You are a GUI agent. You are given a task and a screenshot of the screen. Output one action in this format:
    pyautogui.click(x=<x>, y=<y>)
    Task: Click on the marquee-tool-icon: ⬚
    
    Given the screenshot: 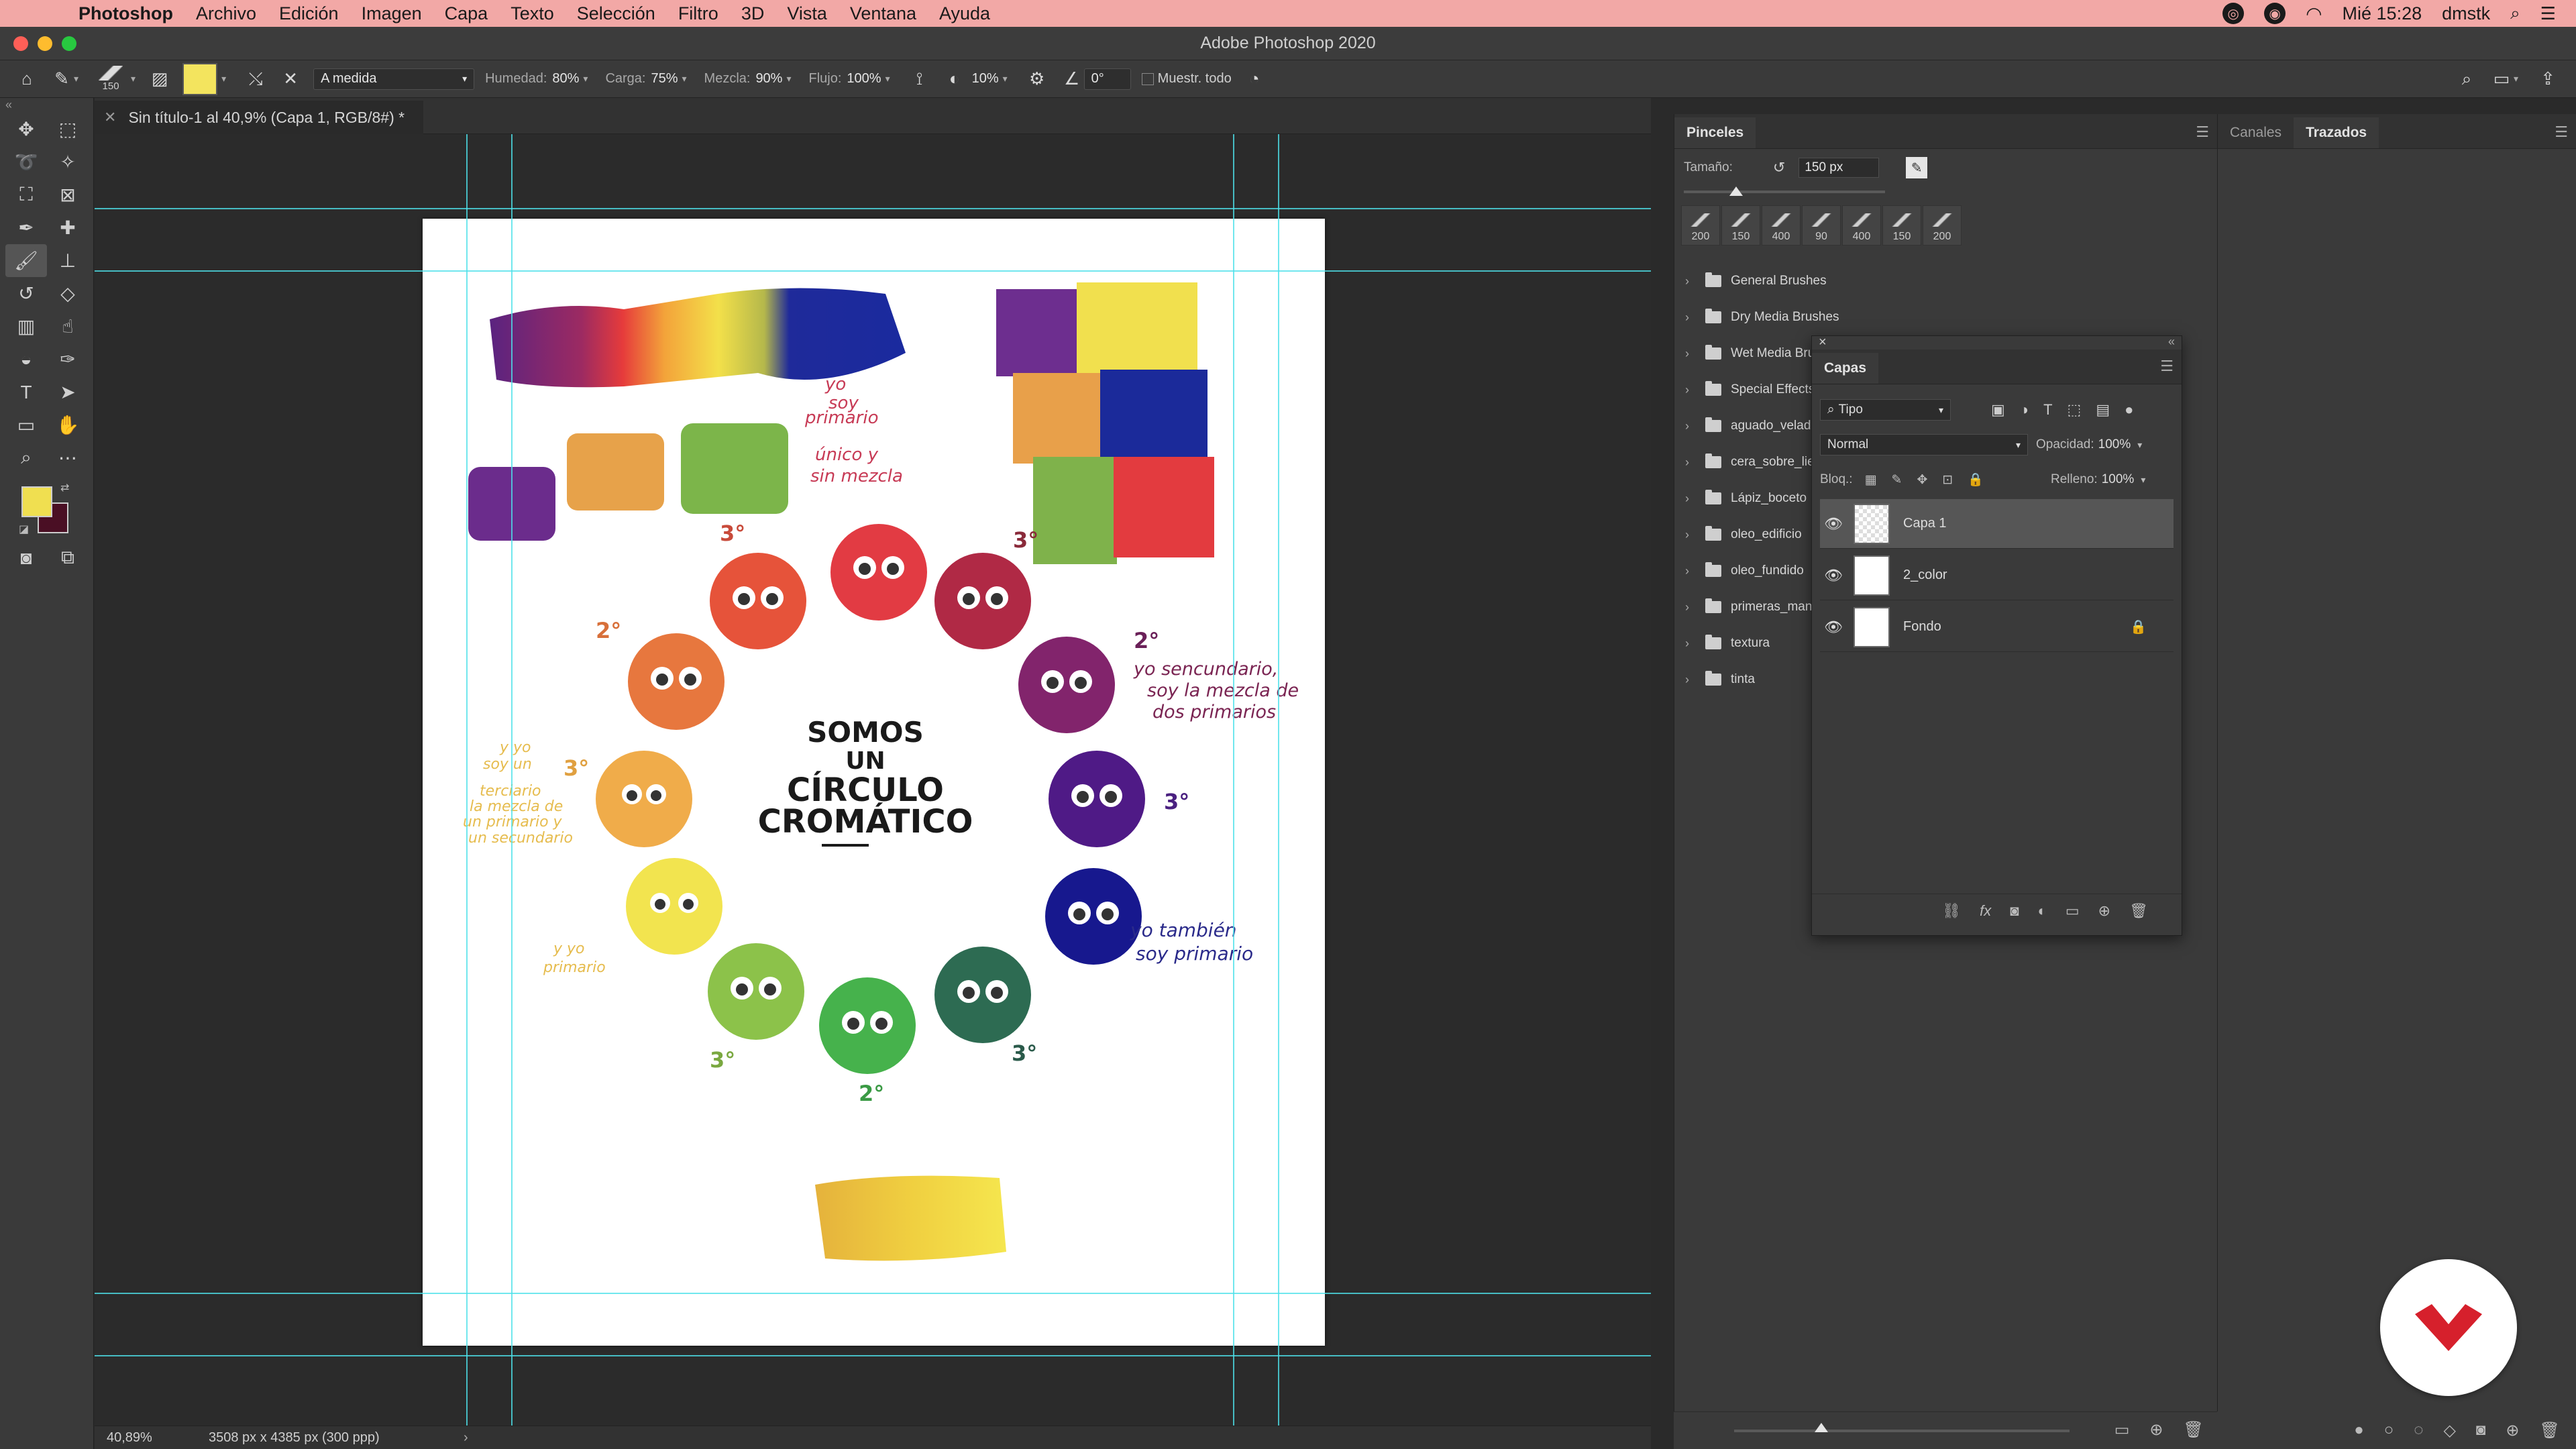 What is the action you would take?
    pyautogui.click(x=68, y=129)
    